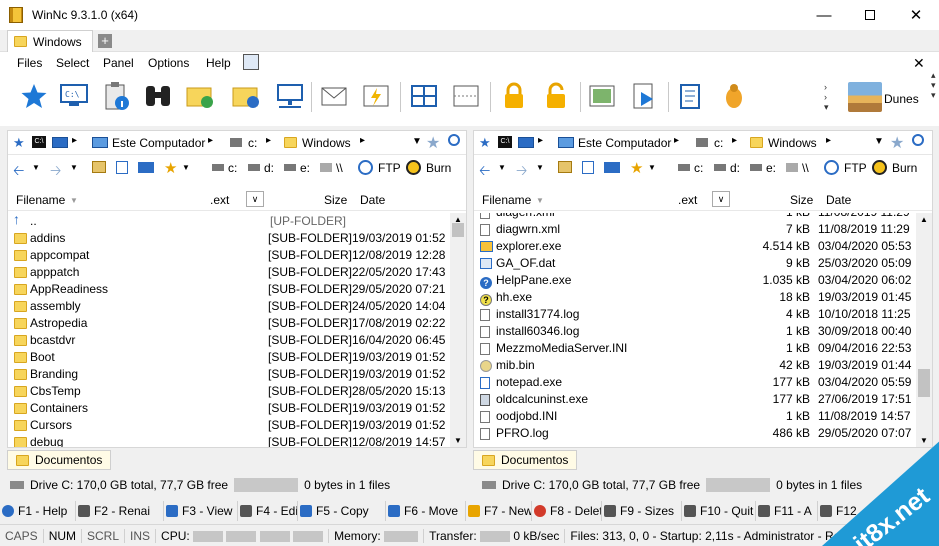 This screenshot has width=939, height=546. I want to click on scroll-down-icon: ▼, so click(458, 440).